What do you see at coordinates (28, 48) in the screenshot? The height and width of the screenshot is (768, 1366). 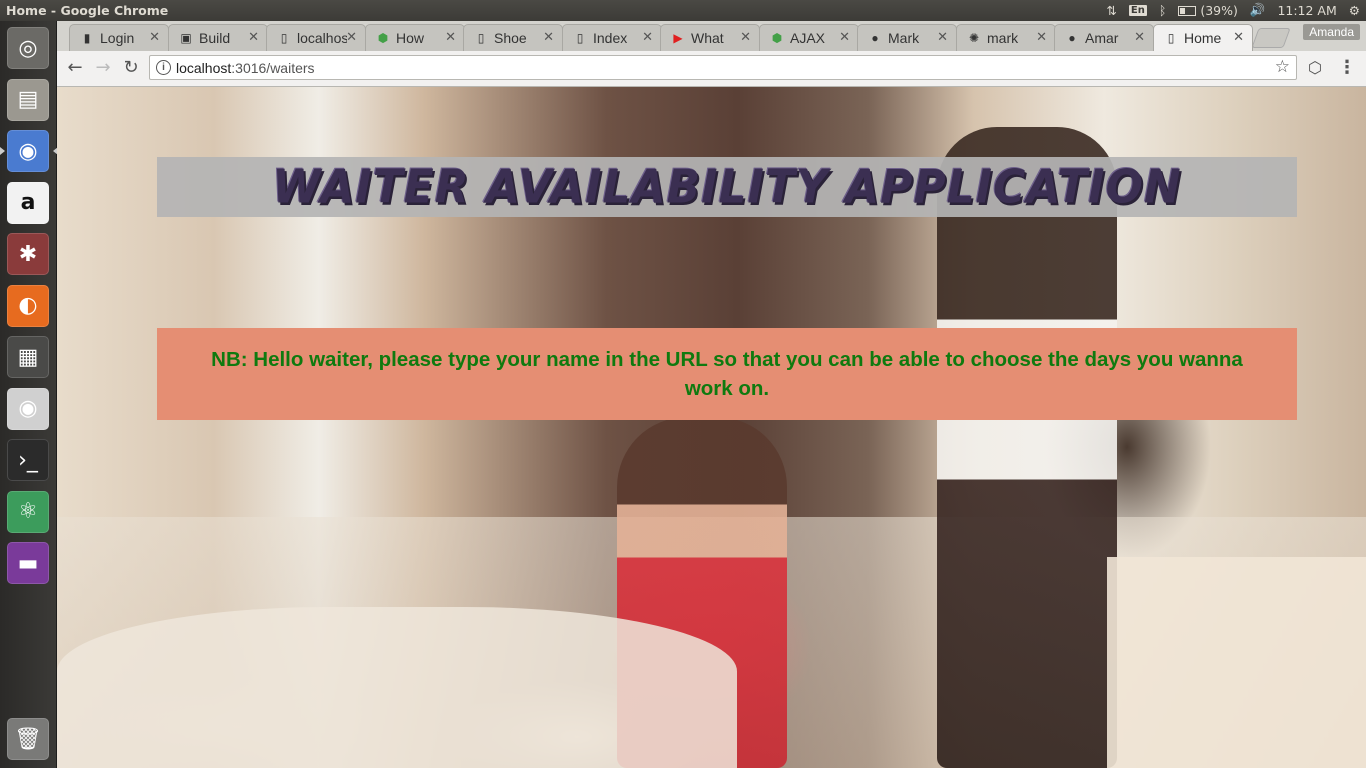 I see `ubuntu-dash-icon: ◎` at bounding box center [28, 48].